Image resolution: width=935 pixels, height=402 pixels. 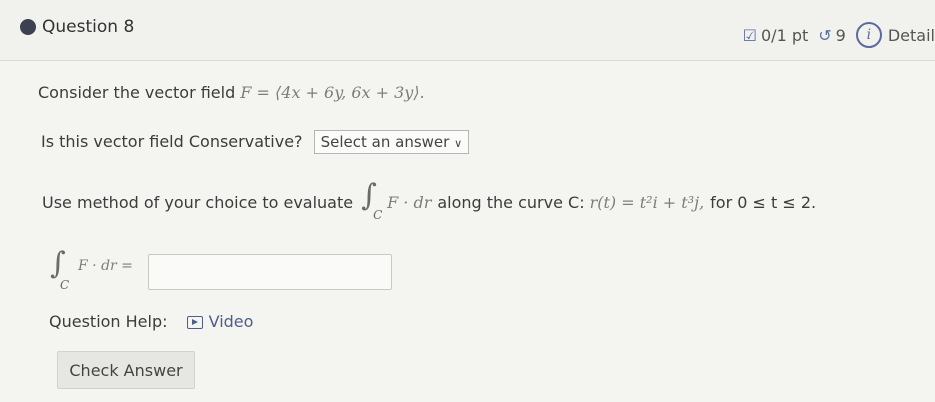 I want to click on conservative-select: Select an answer ∨, so click(x=391, y=142).